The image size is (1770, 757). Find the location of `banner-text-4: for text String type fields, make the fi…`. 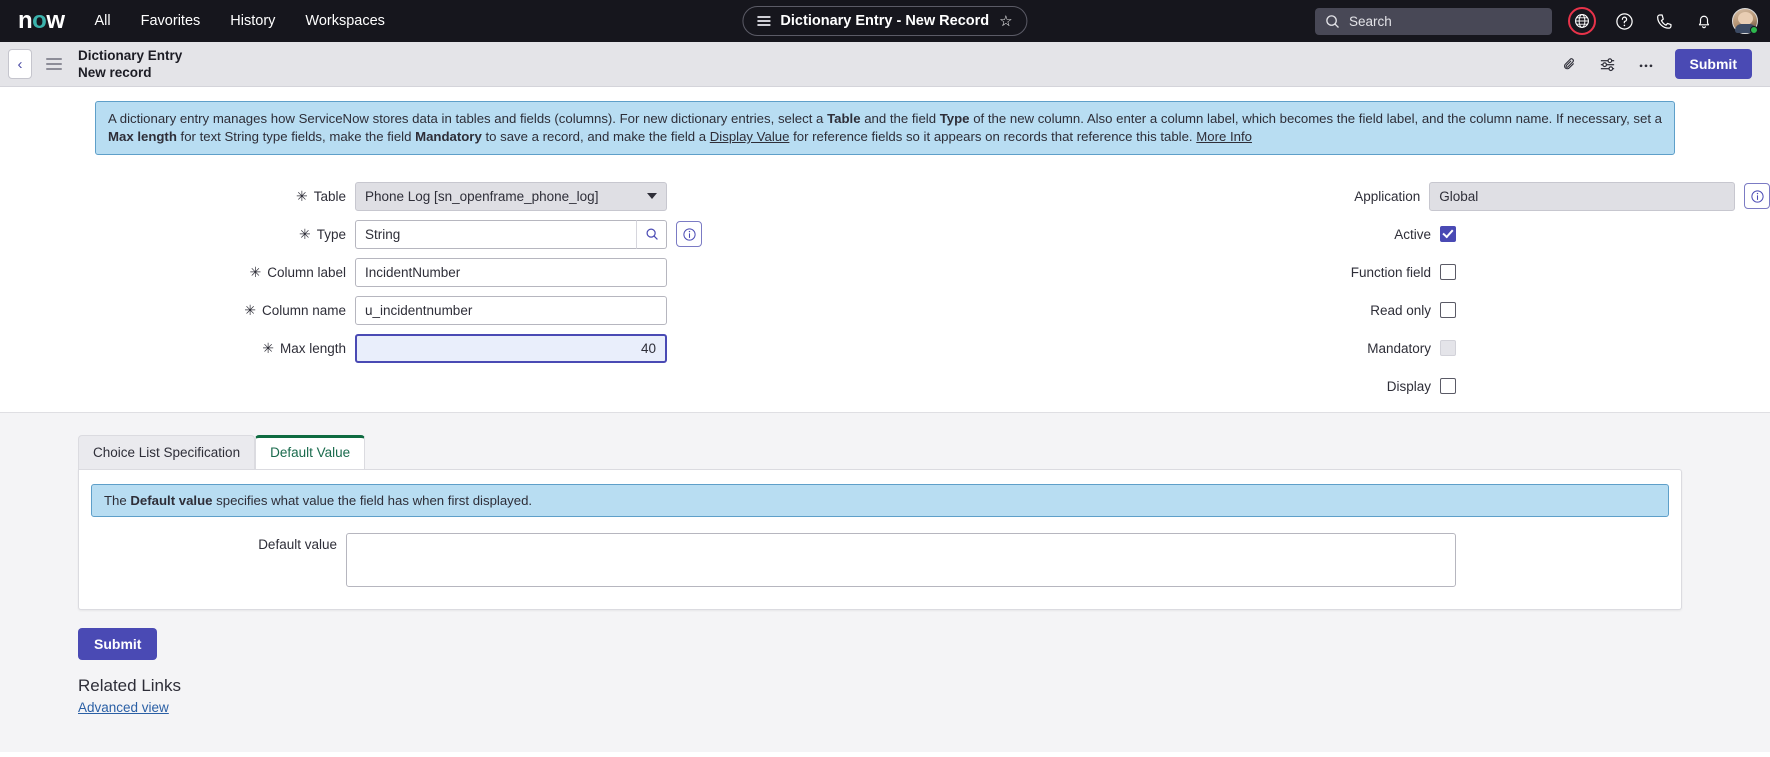

banner-text-4: for text String type fields, make the fi… is located at coordinates (296, 137).